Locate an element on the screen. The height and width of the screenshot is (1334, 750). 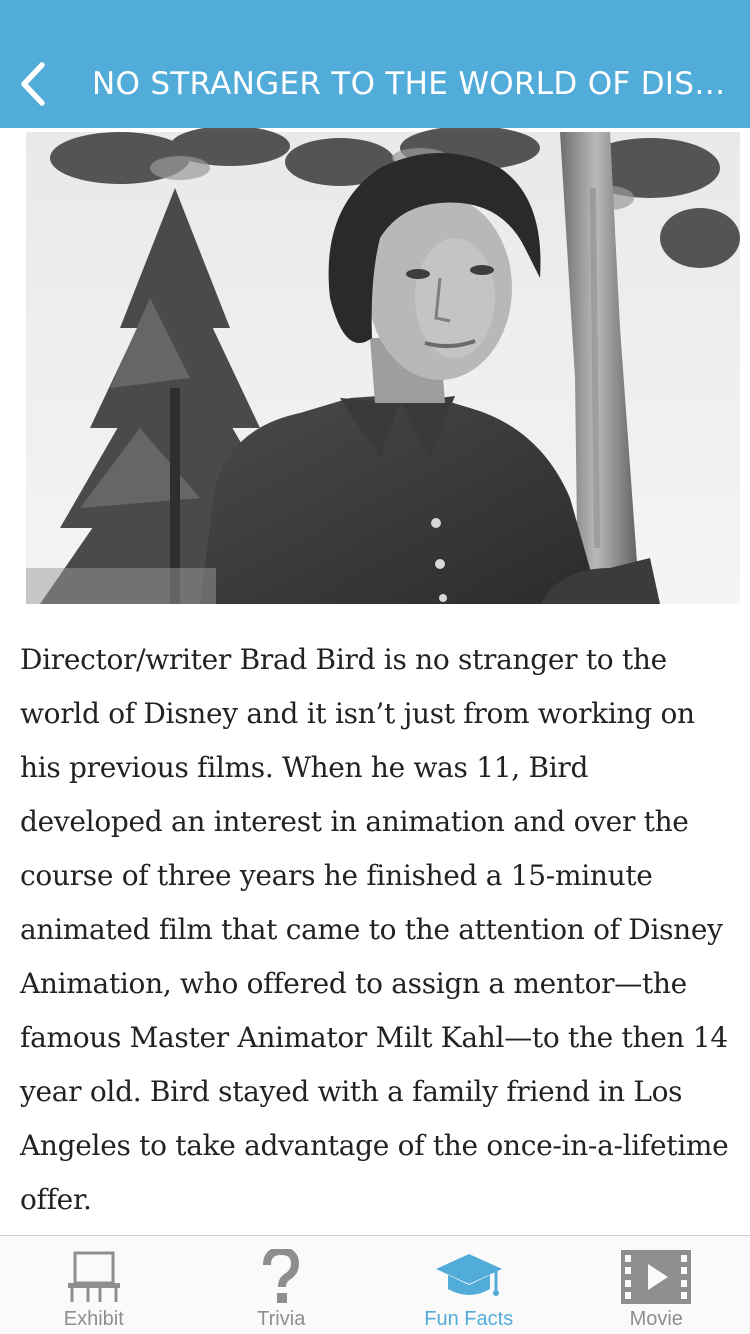
exhibit-icon is located at coordinates (93, 1276).